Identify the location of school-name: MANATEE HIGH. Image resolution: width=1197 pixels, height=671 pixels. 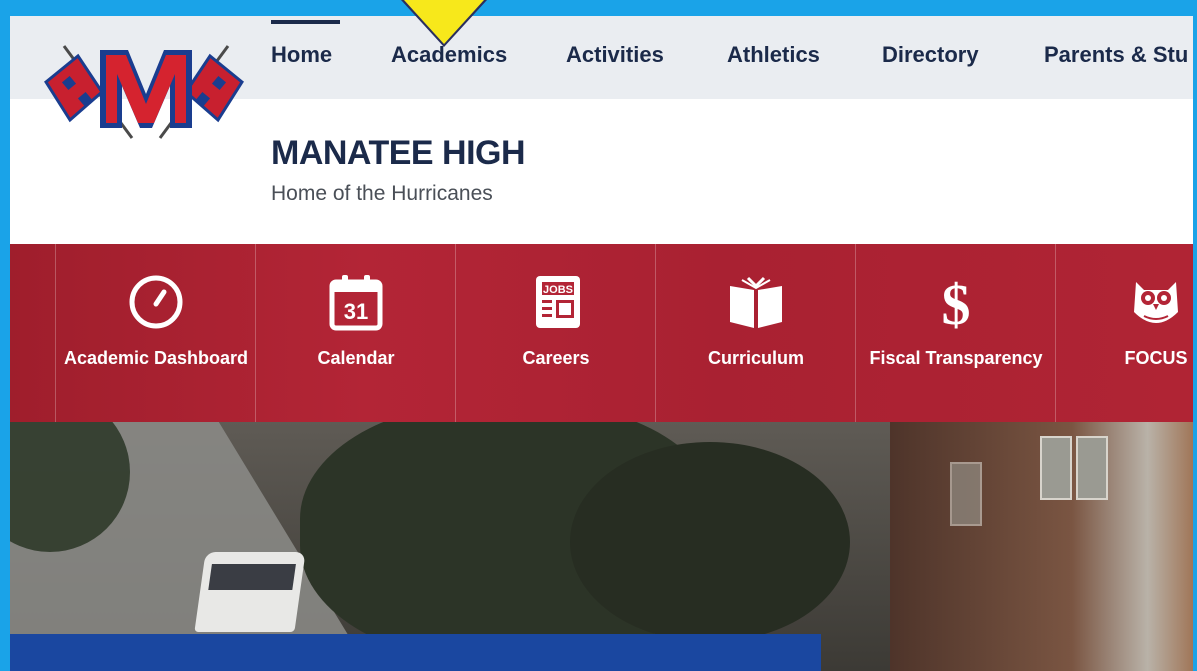
(398, 153).